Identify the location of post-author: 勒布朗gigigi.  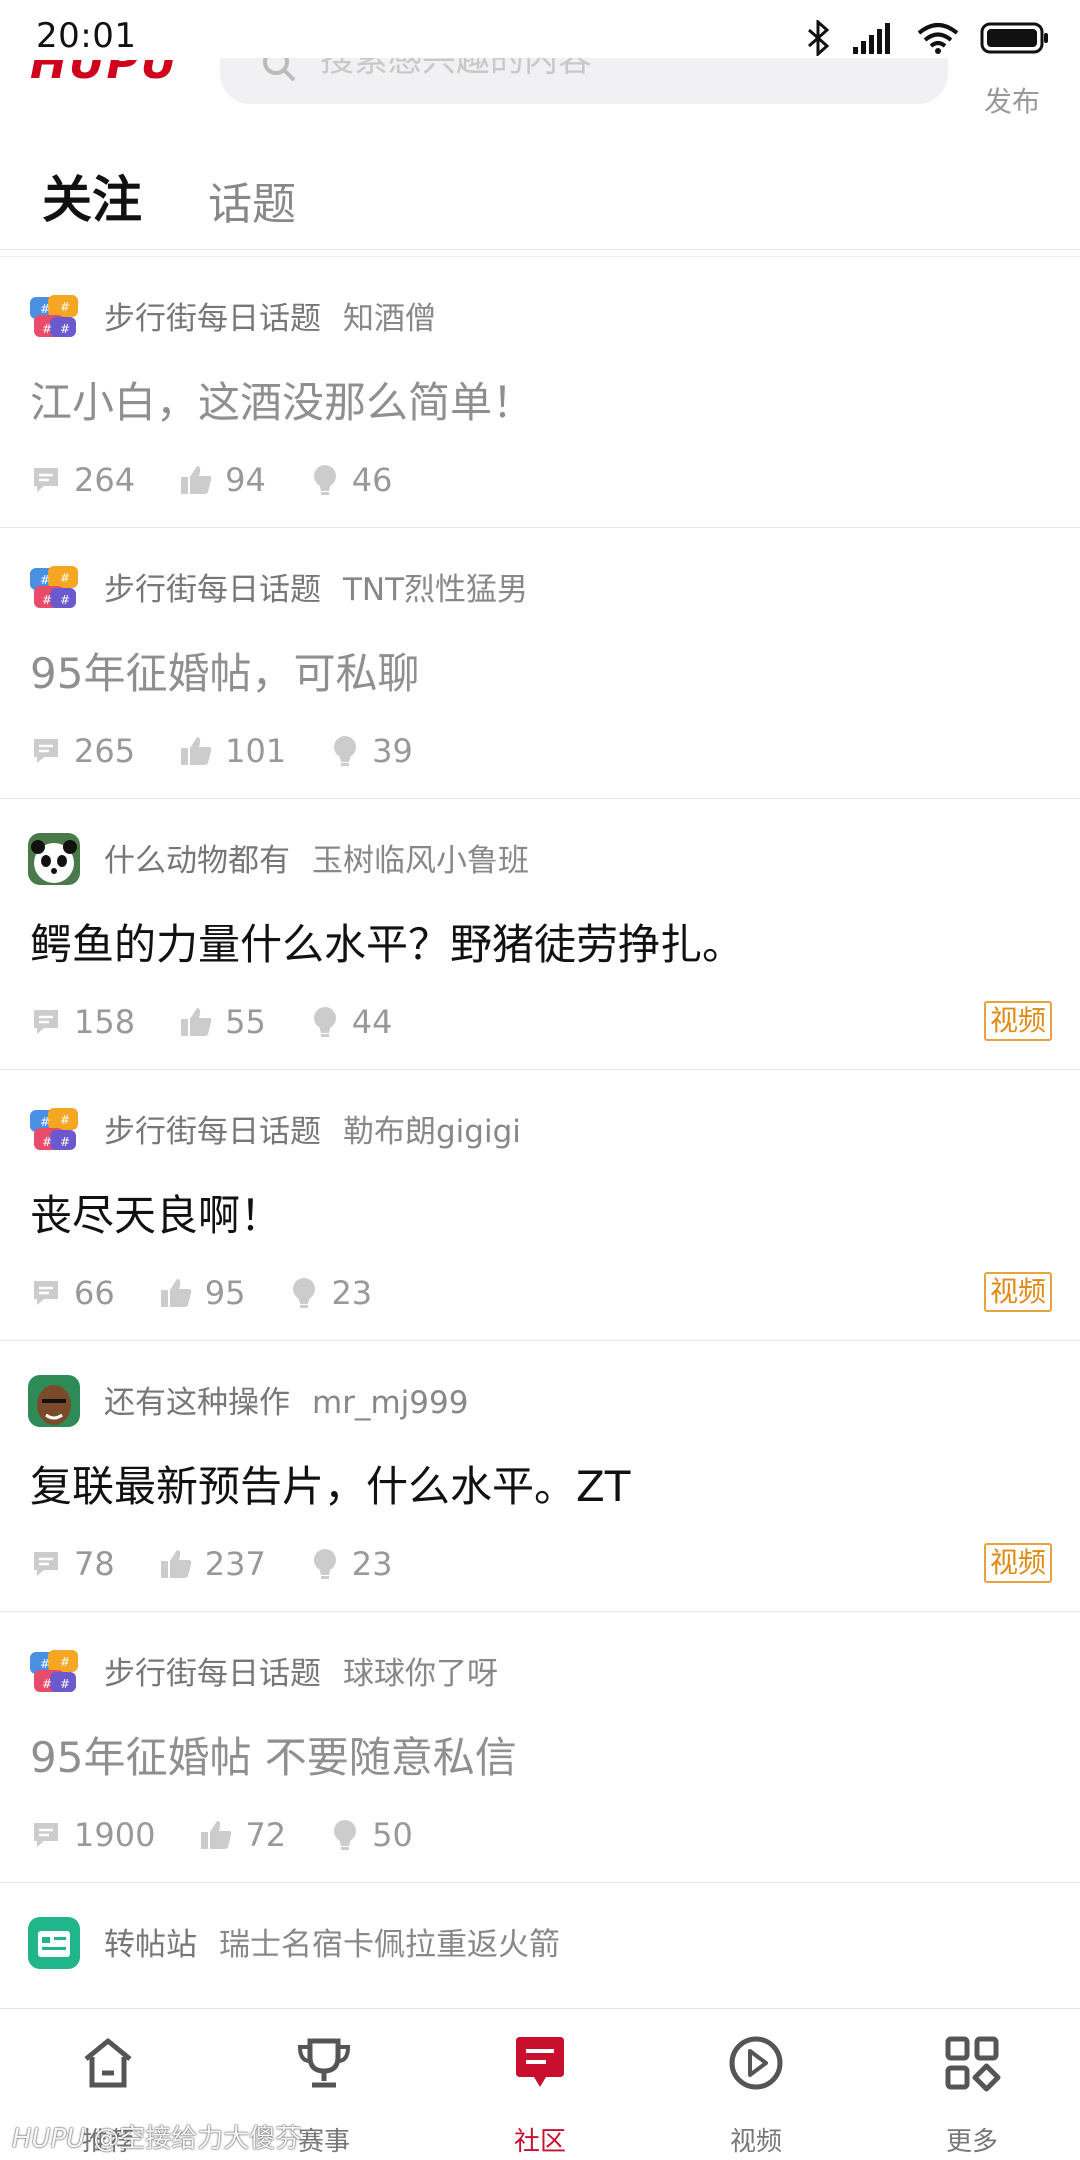
(432, 1132).